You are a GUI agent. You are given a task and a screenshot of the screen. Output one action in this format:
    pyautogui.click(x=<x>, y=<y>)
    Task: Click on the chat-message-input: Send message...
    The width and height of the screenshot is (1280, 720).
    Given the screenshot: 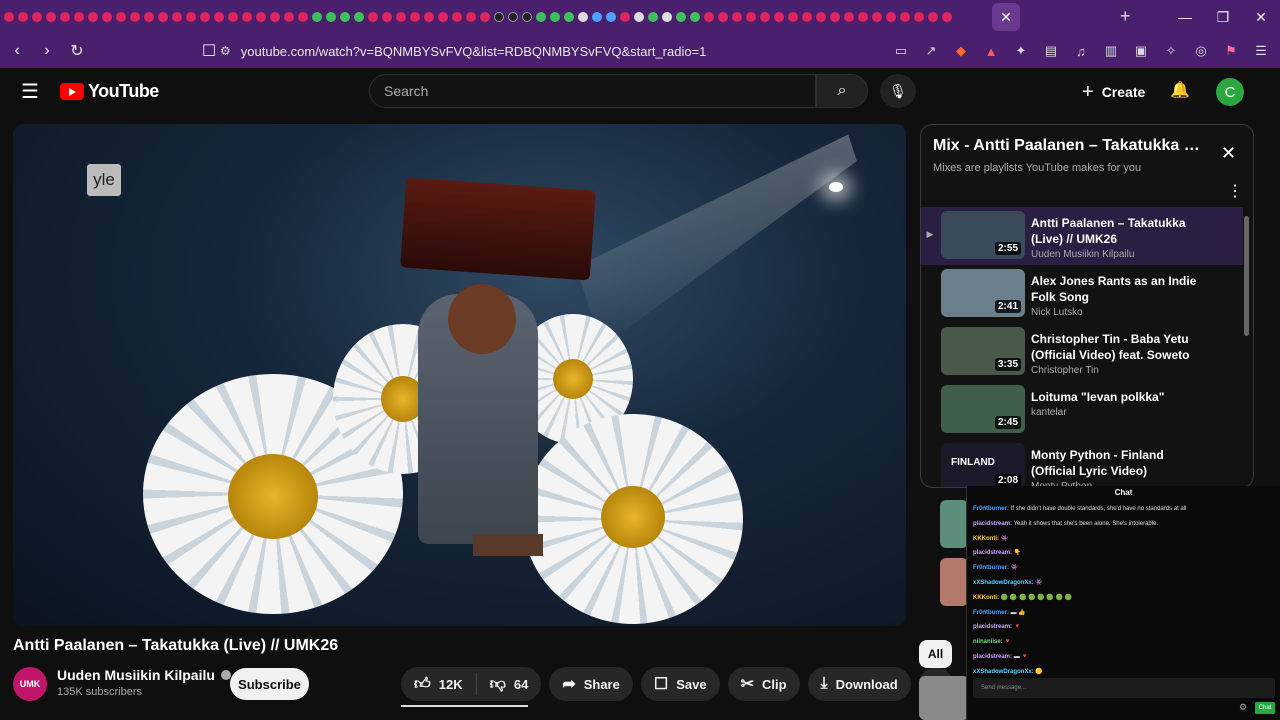 What is the action you would take?
    pyautogui.click(x=1124, y=688)
    